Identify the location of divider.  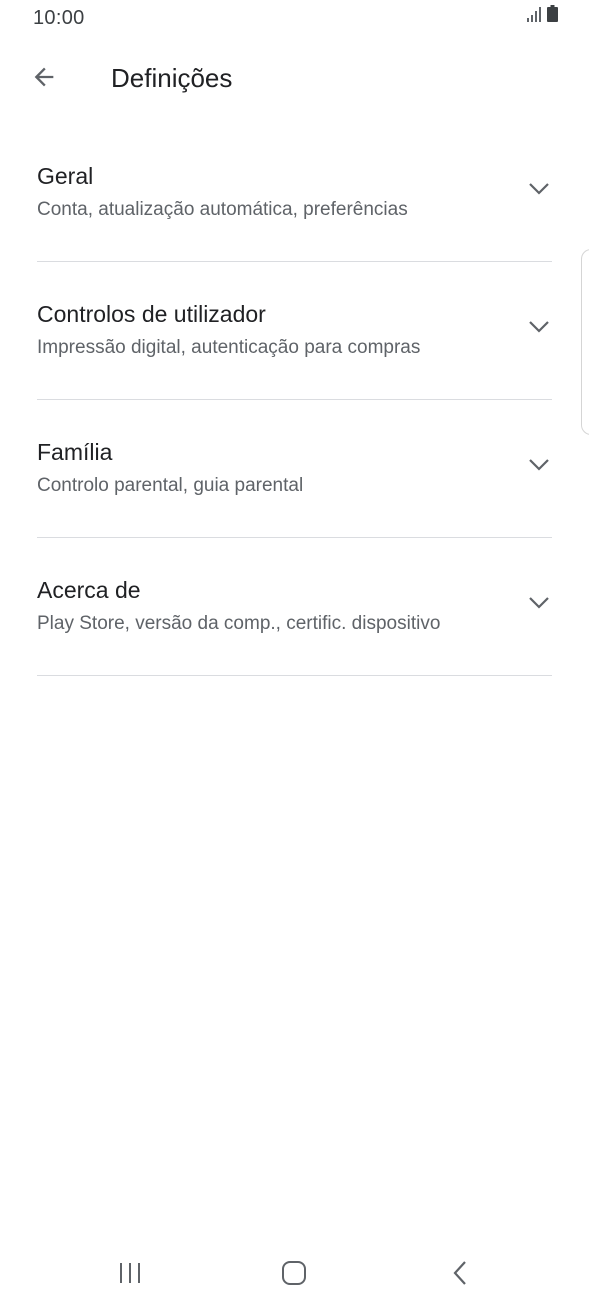
(294, 675).